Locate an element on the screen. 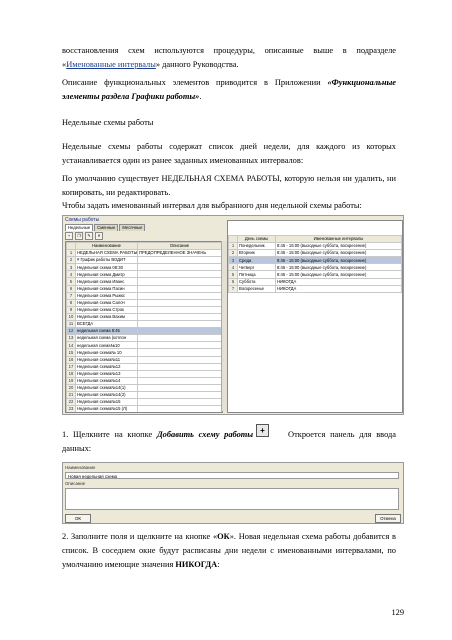  table-cell: Недельная схема№13 is located at coordinates (106, 373).